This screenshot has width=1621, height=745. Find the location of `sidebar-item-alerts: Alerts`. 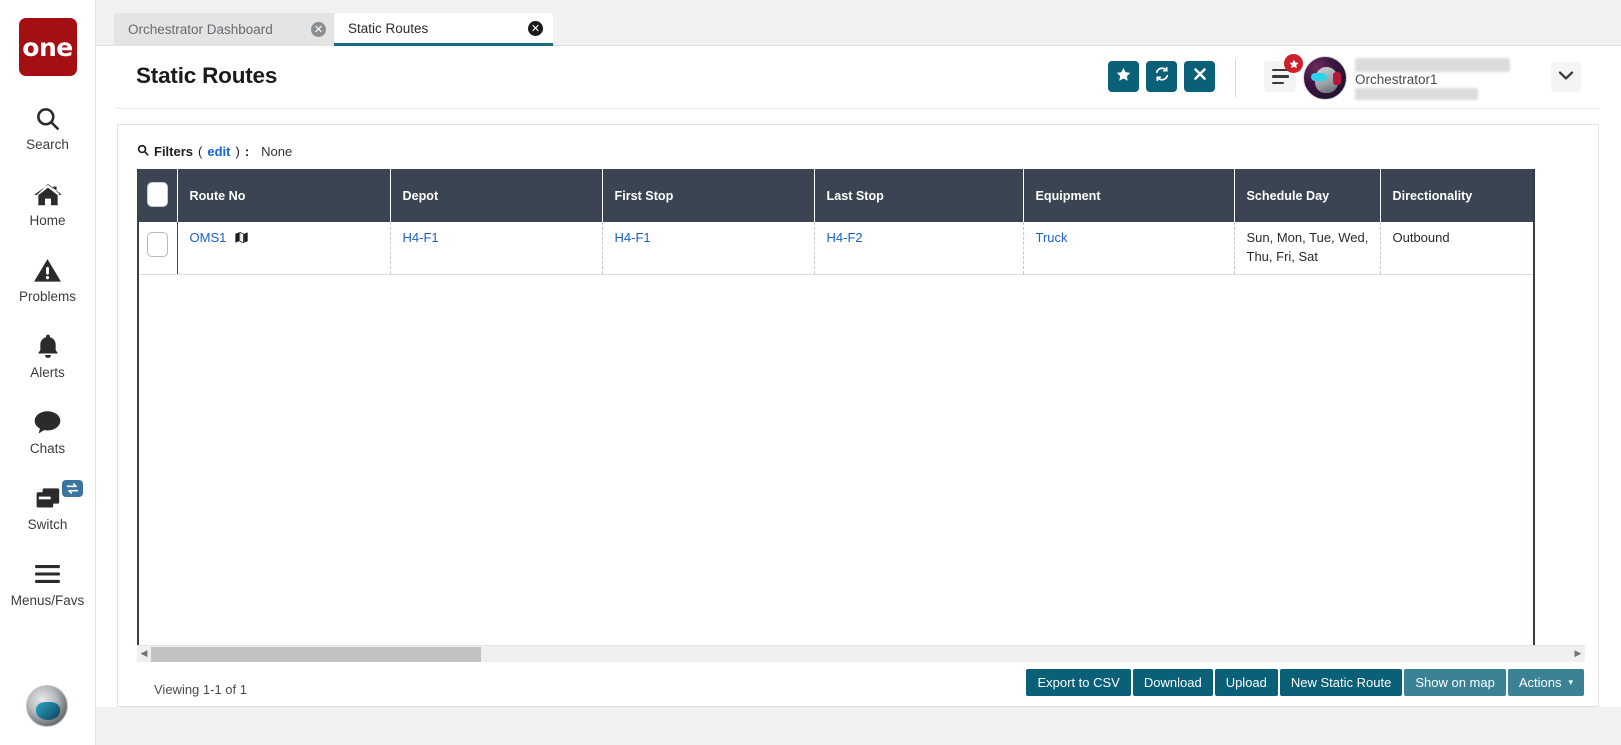

sidebar-item-alerts: Alerts is located at coordinates (48, 355).